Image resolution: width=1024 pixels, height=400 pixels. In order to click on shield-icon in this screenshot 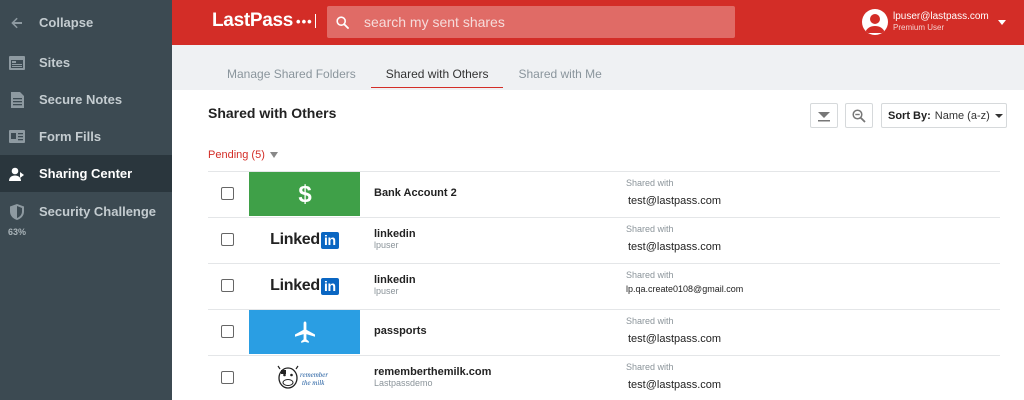, I will do `click(17, 211)`.